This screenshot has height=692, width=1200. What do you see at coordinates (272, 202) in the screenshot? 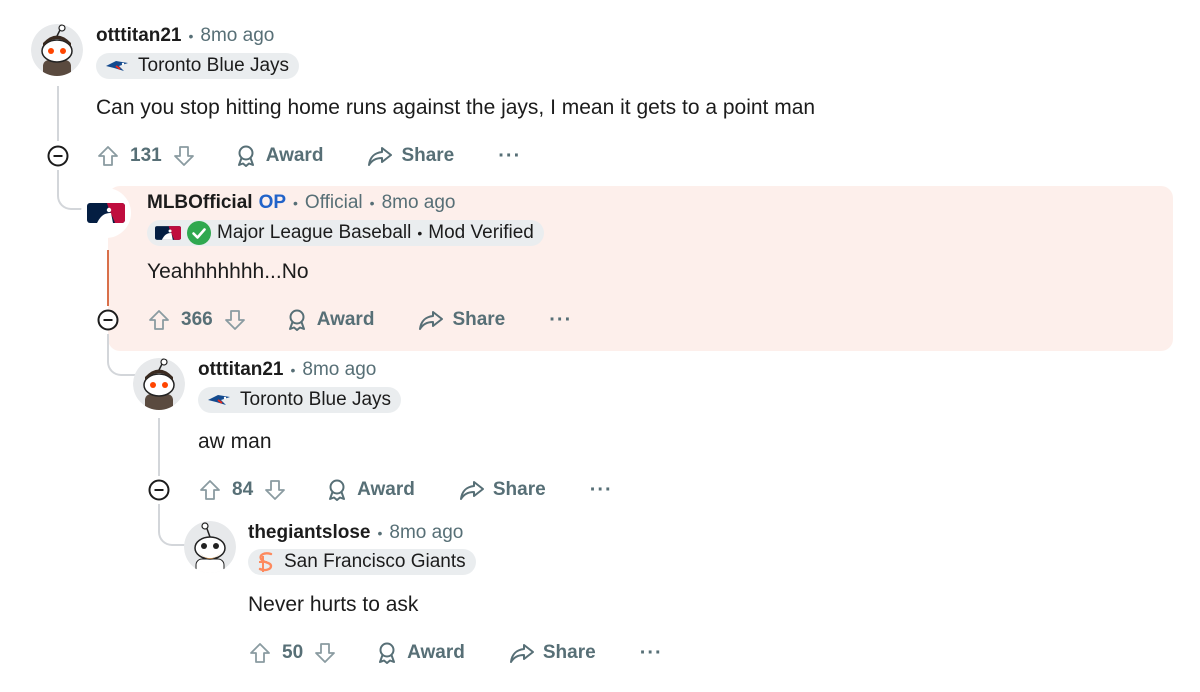
I see `op-badge: OP` at bounding box center [272, 202].